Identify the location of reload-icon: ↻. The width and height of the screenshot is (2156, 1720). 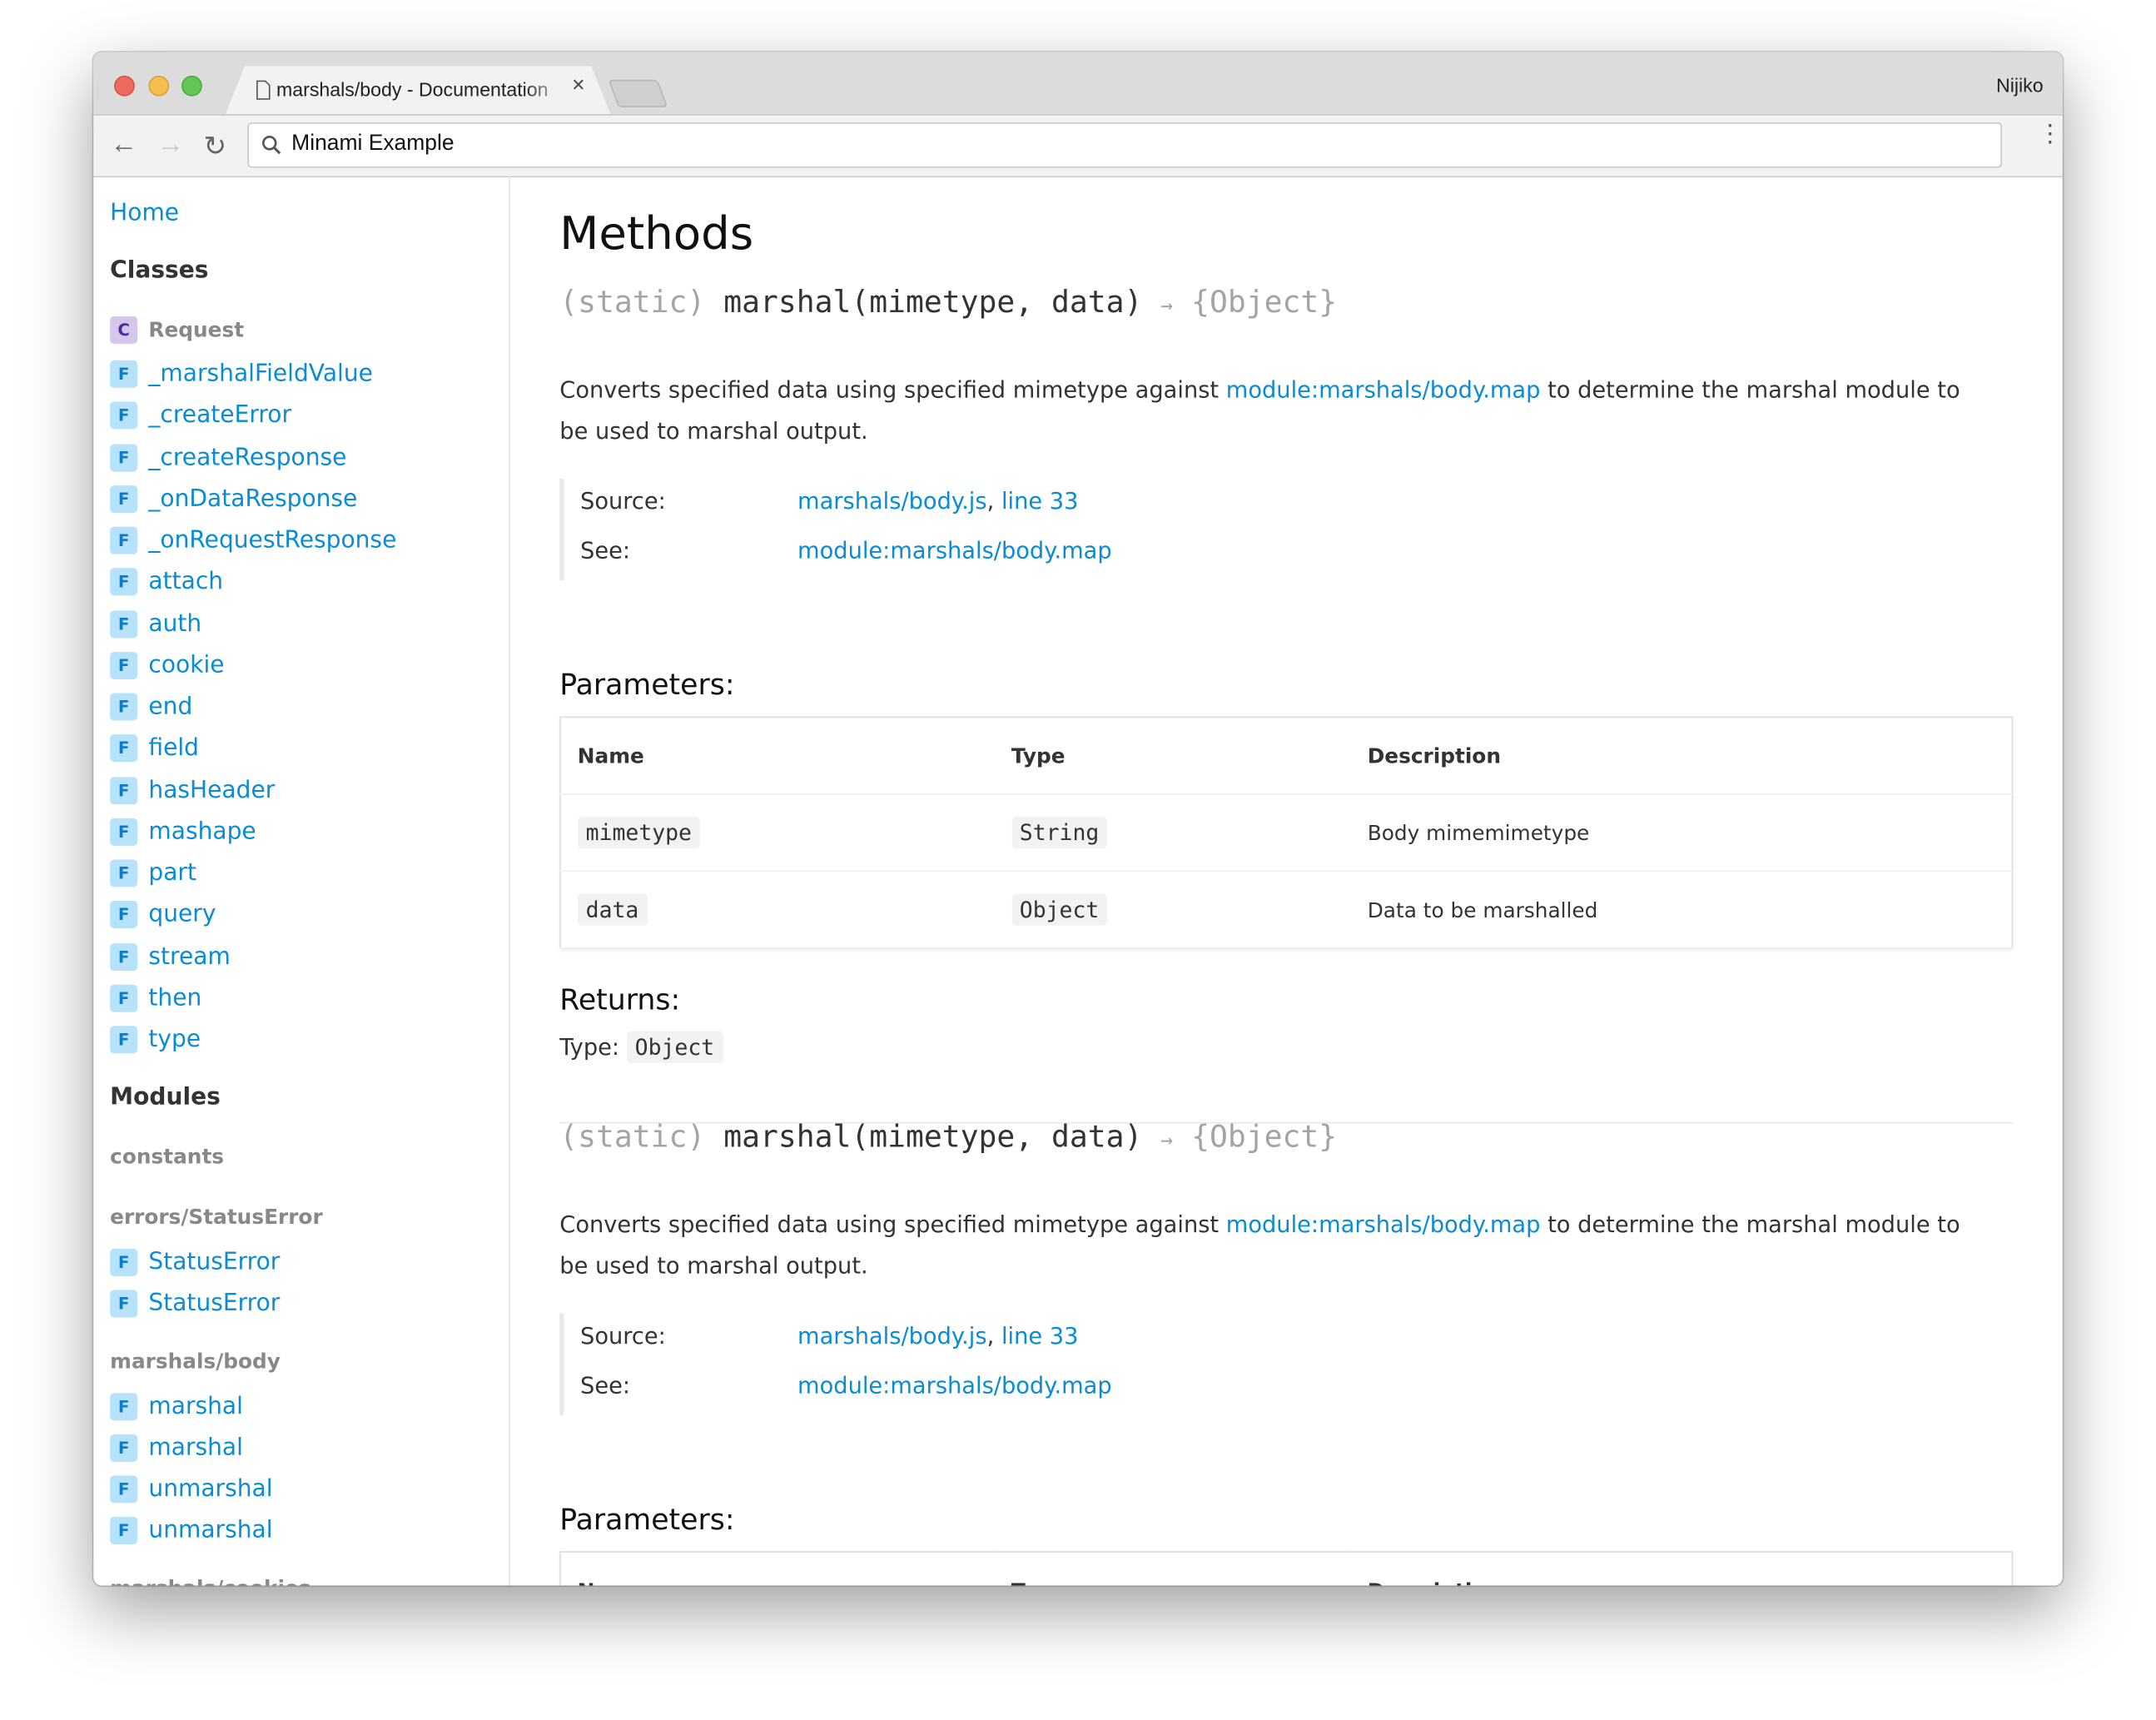
(215, 146).